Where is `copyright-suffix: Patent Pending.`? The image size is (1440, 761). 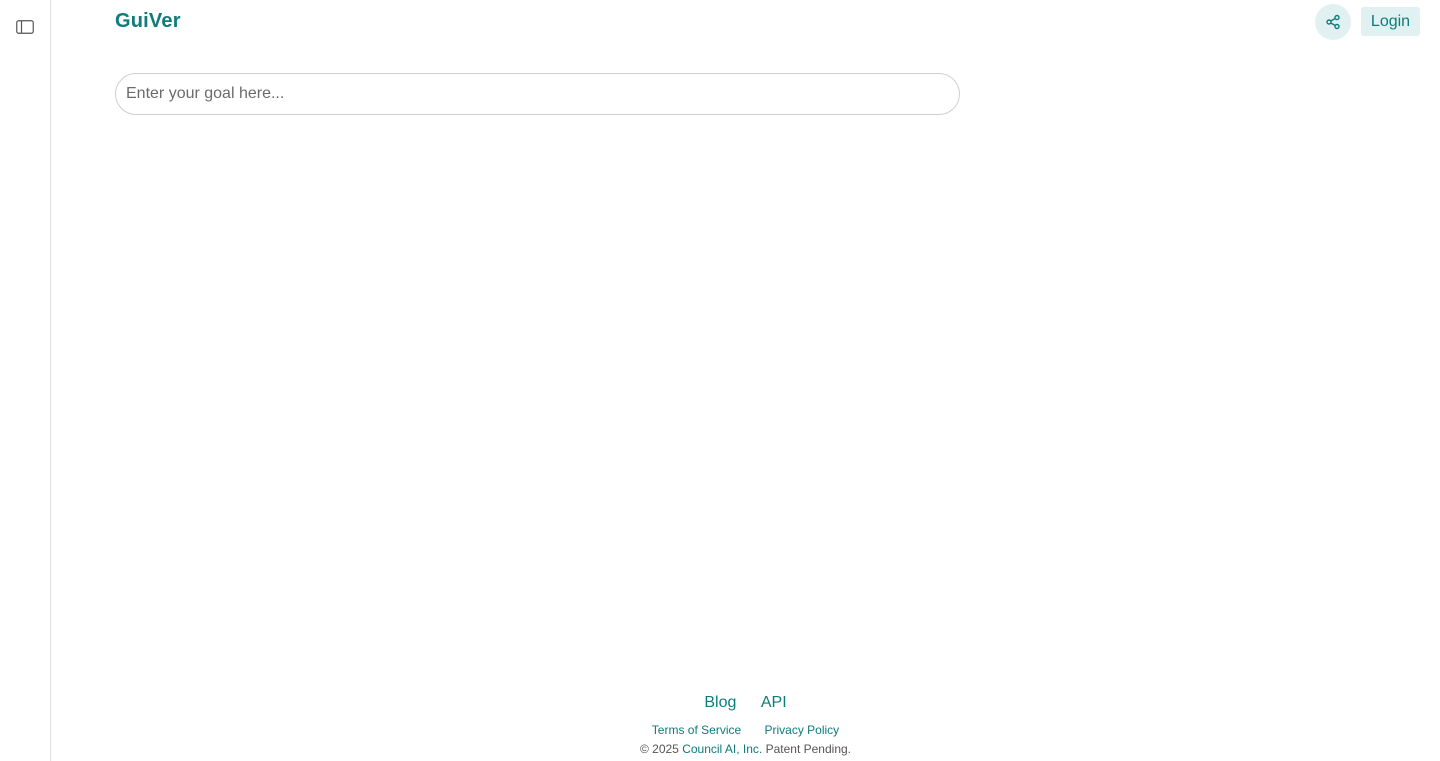
copyright-suffix: Patent Pending. is located at coordinates (808, 749).